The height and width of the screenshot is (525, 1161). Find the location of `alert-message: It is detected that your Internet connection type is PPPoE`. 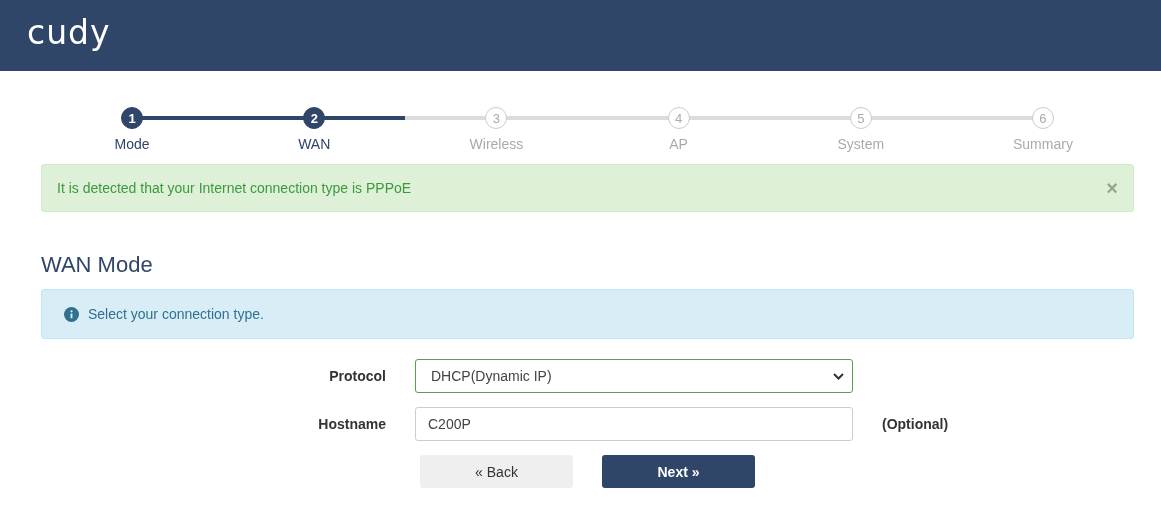

alert-message: It is detected that your Internet connection type is PPPoE is located at coordinates (234, 188).